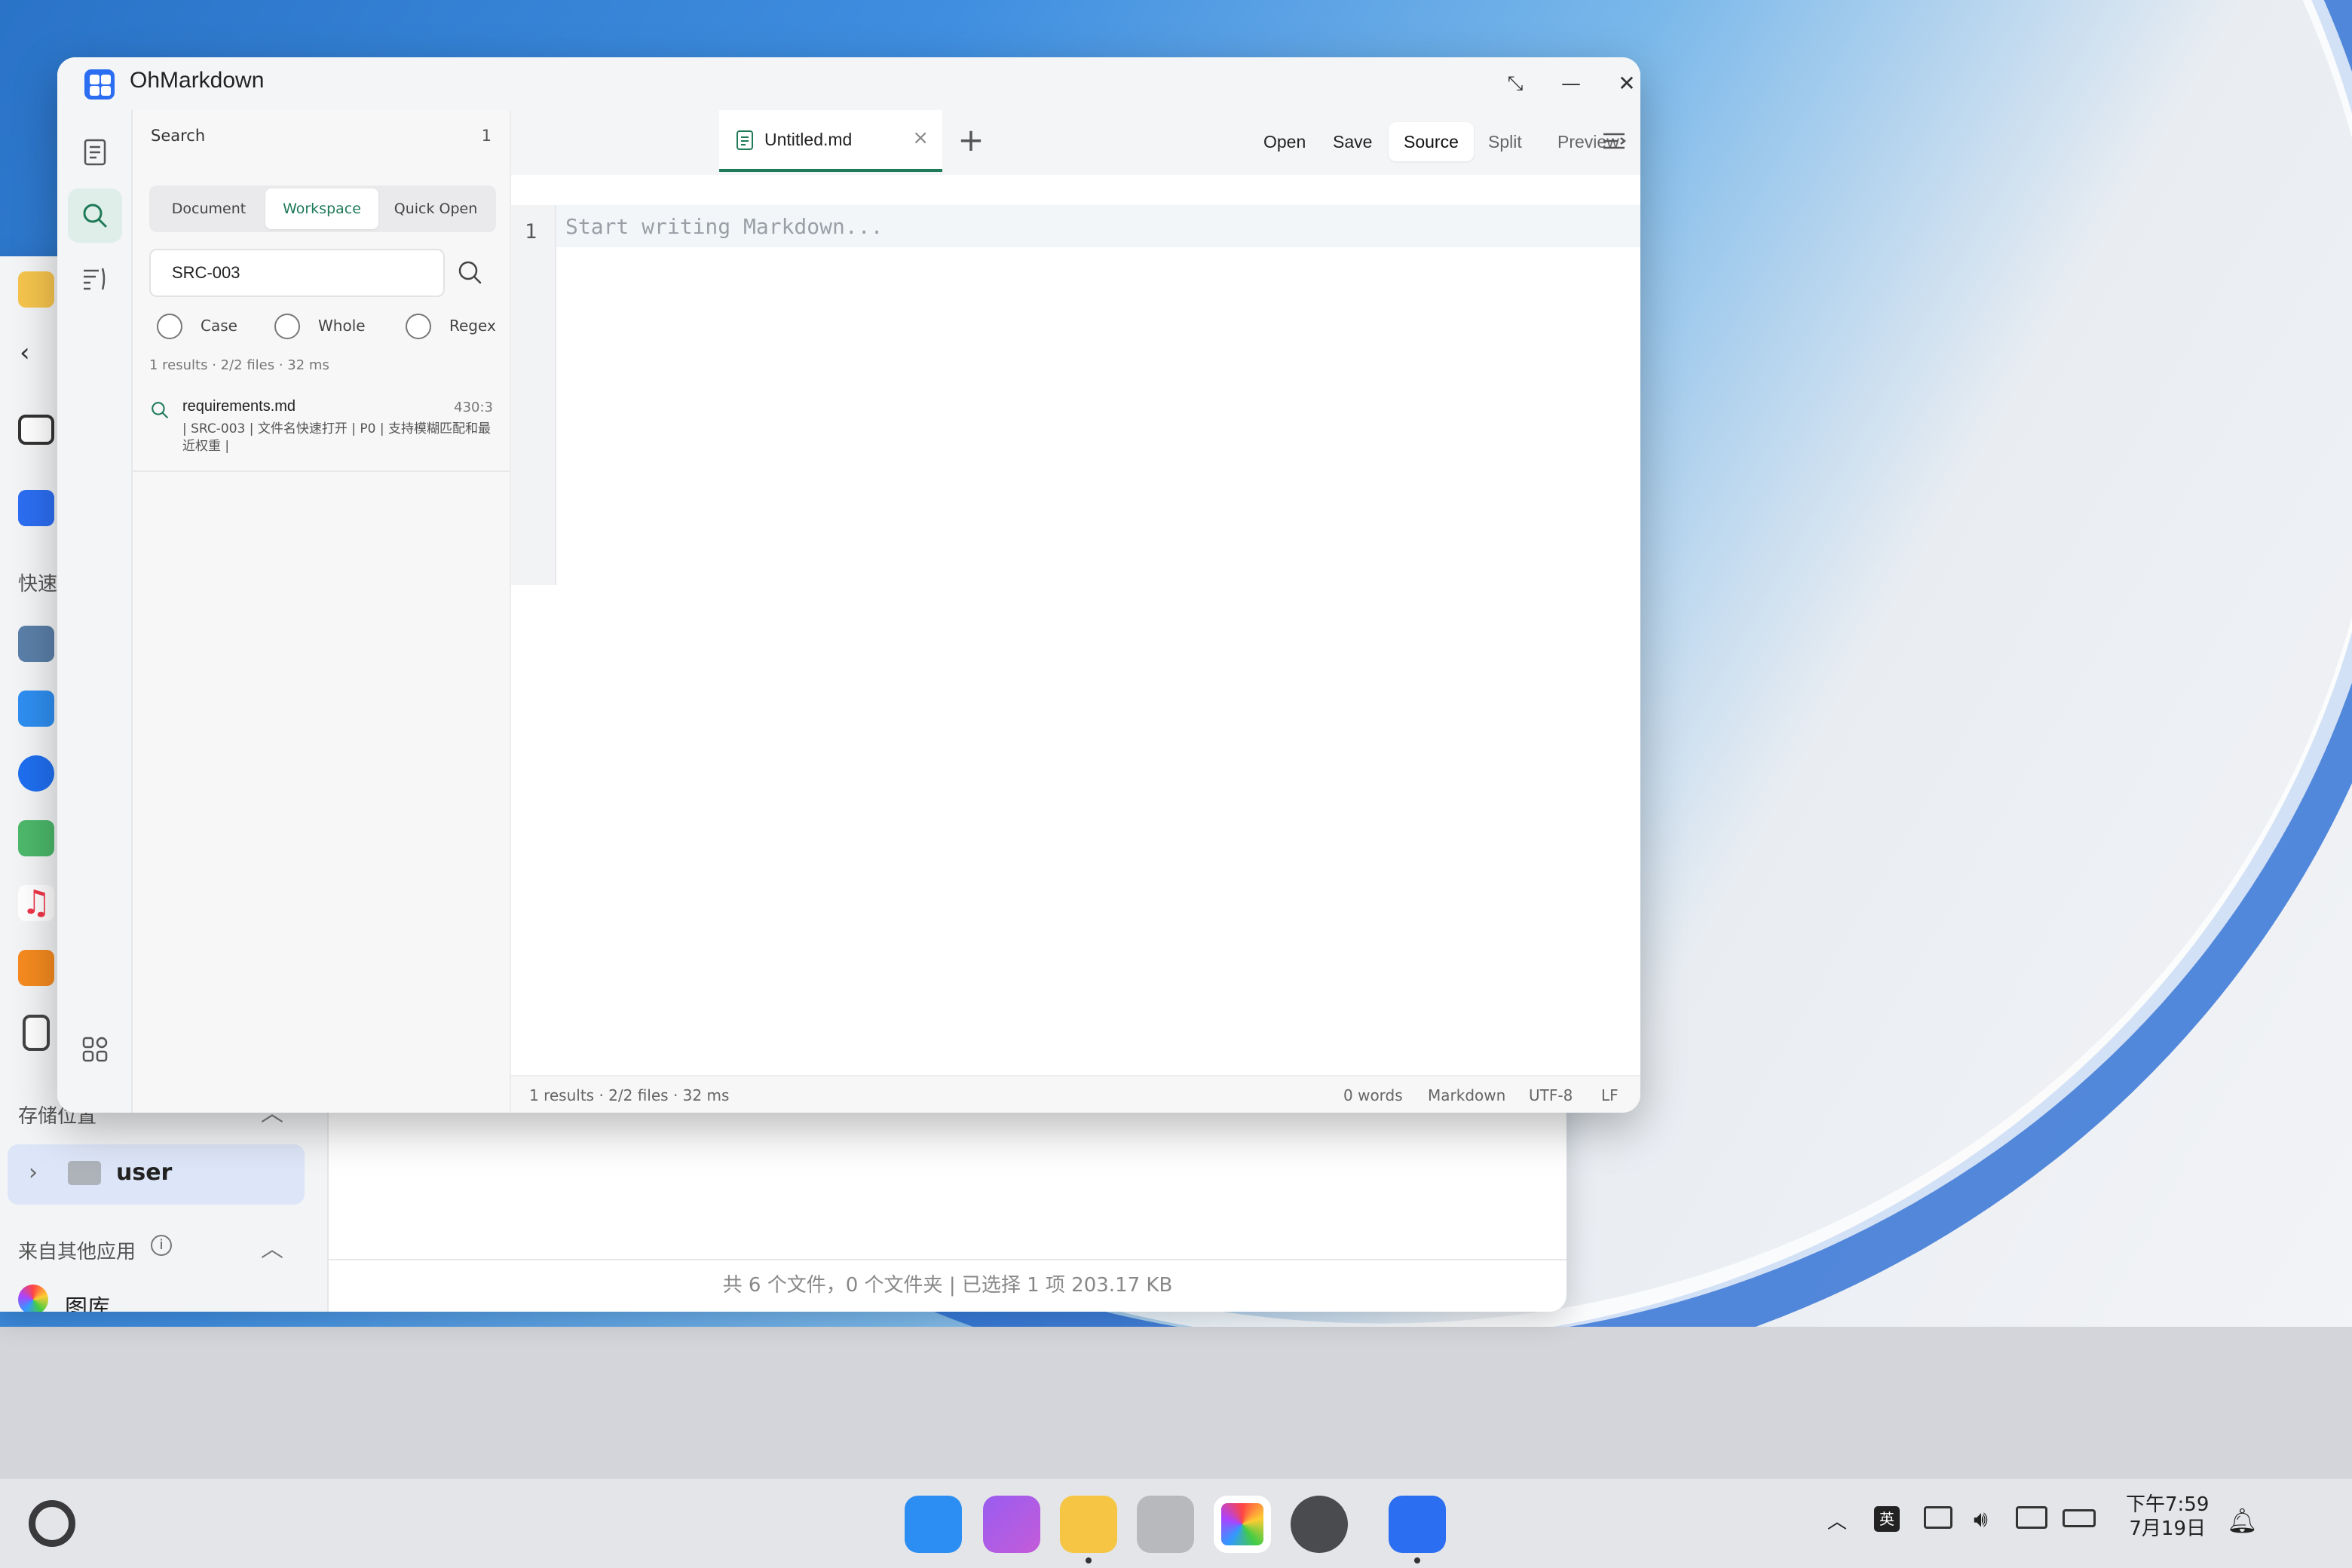  Describe the element at coordinates (36, 903) in the screenshot. I see `music-folder-icon: ♫` at that location.